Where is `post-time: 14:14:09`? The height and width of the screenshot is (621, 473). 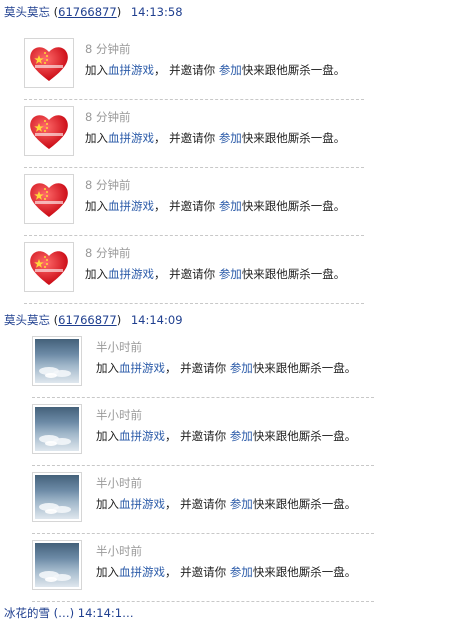
post-time: 14:14:09 is located at coordinates (156, 320).